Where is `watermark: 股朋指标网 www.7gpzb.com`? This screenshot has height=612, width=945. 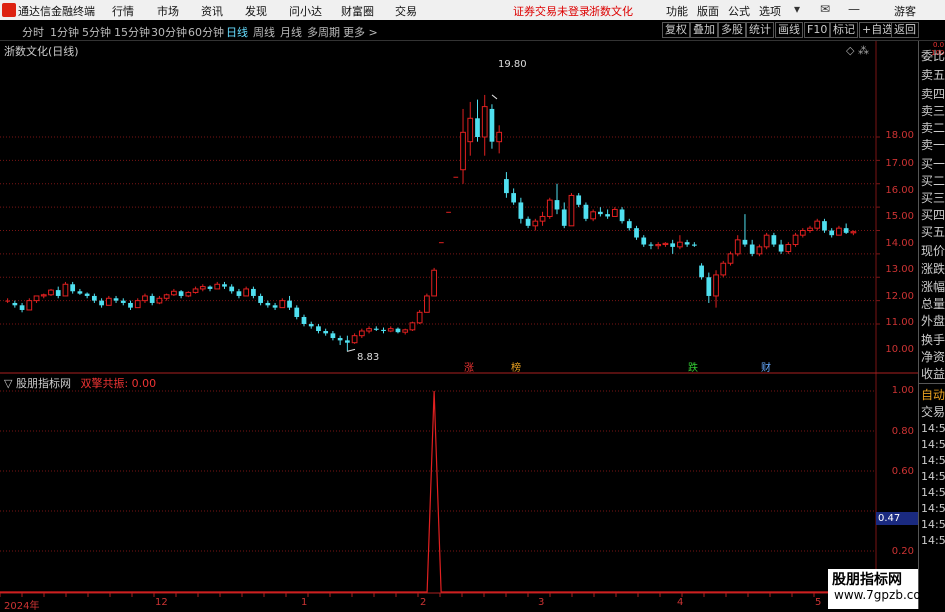
watermark: 股朋指标网 www.7gpzb.com is located at coordinates (880, 589).